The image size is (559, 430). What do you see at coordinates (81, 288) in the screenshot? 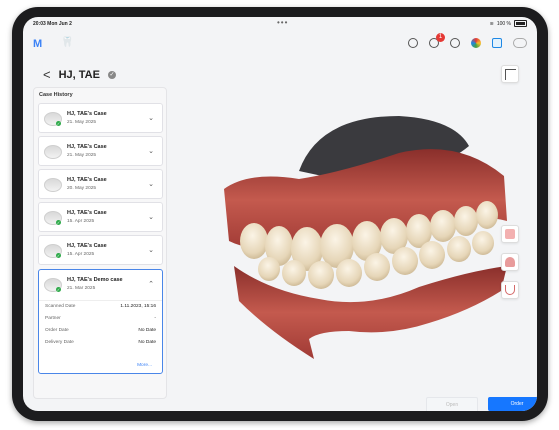
I see `case-date: 21. Mar 2025` at bounding box center [81, 288].